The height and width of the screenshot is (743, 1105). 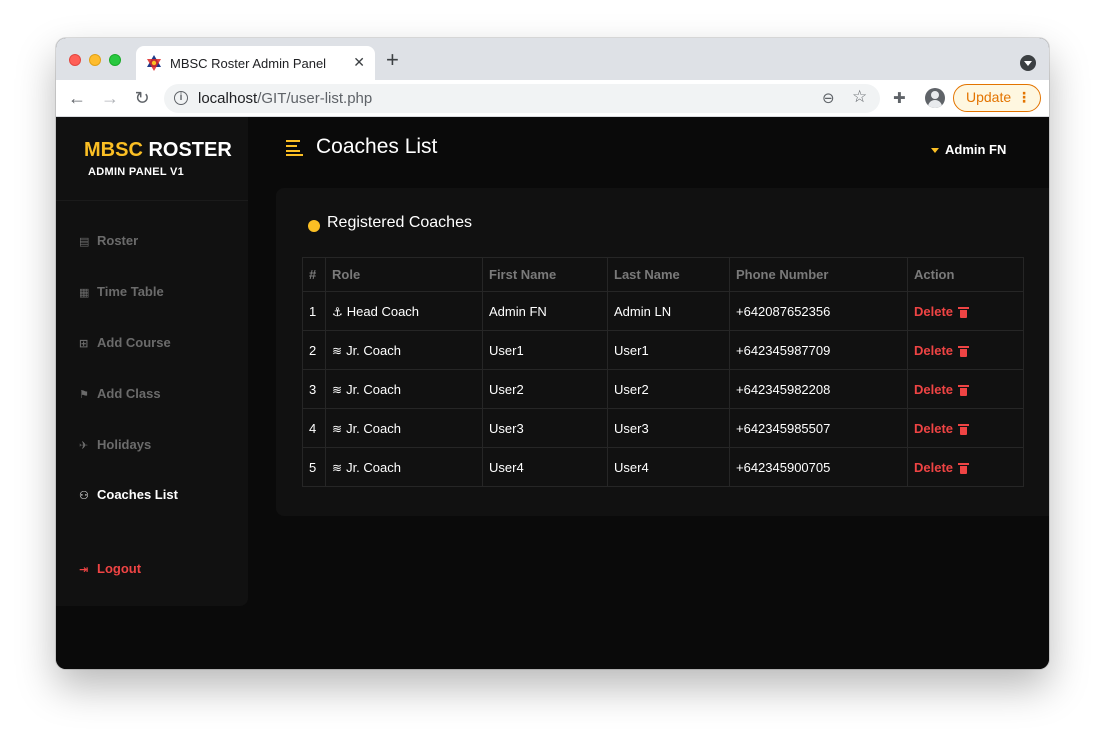 I want to click on reload-icon: ↻, so click(x=142, y=98).